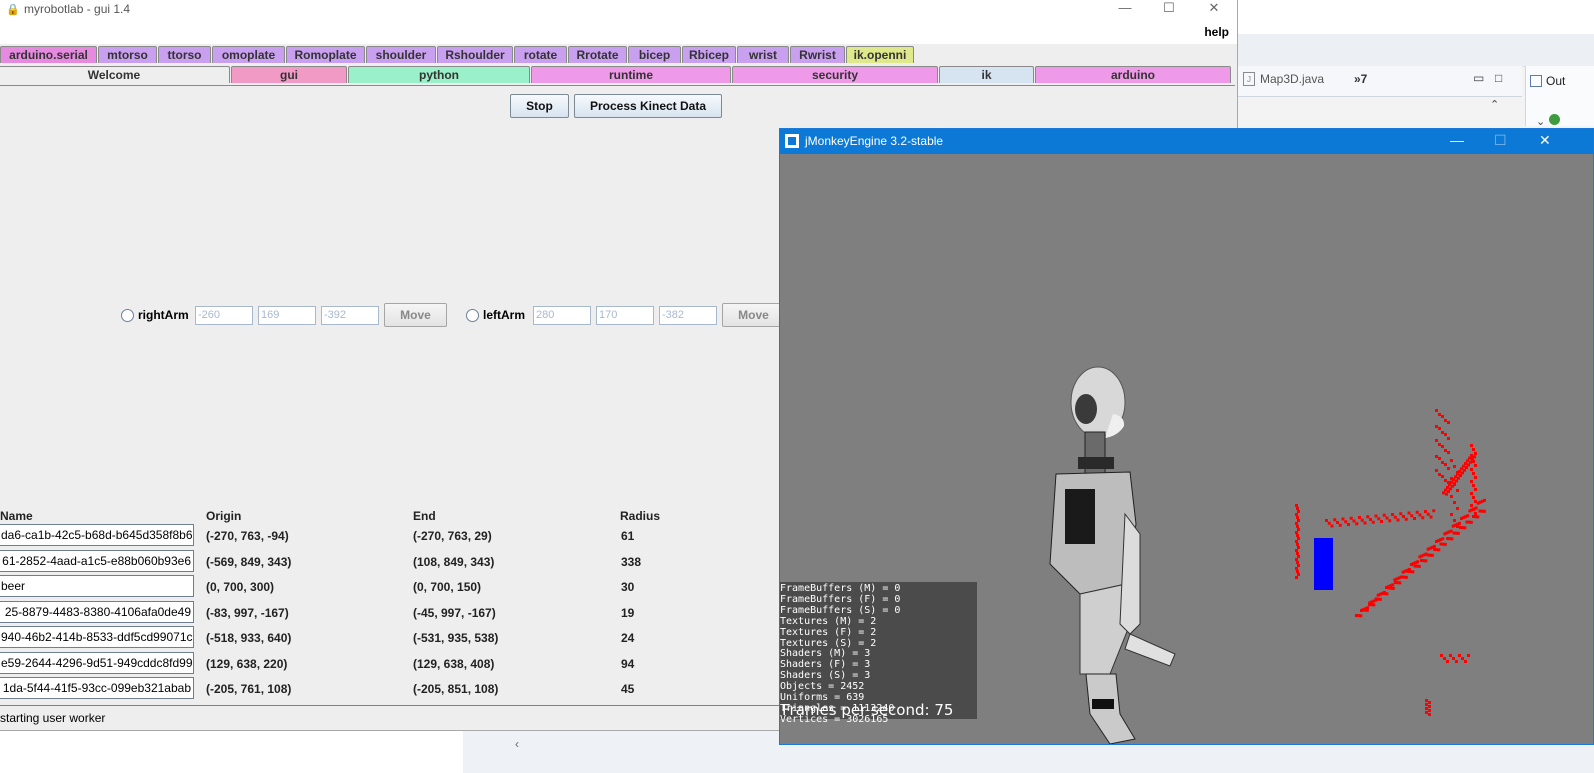 The width and height of the screenshot is (1594, 773). What do you see at coordinates (97, 688) in the screenshot?
I see `table-cell-name: 1da-5f44-41f5-93cc-099eb321abab` at bounding box center [97, 688].